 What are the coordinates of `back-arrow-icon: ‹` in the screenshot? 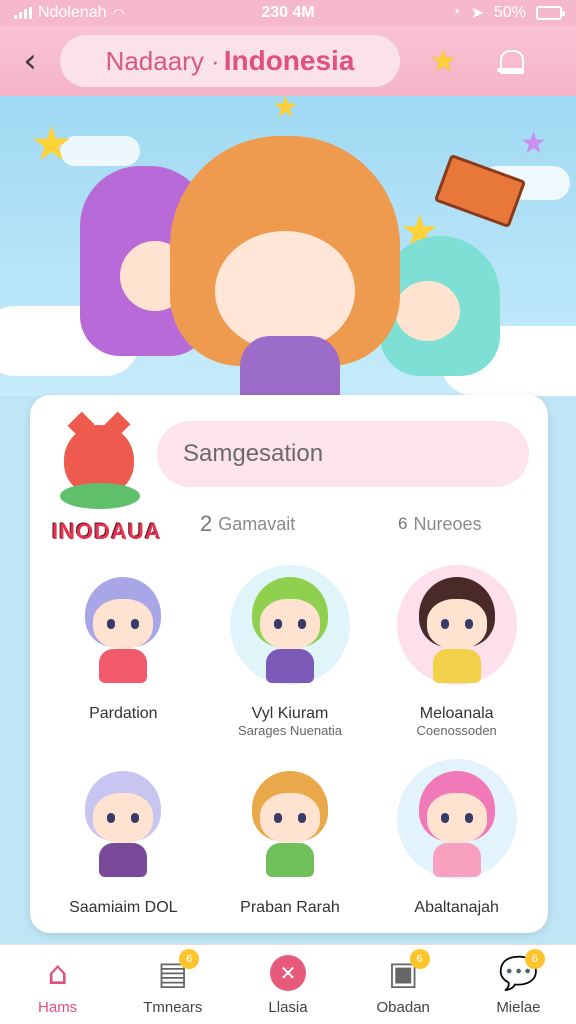 It's located at (30, 61).